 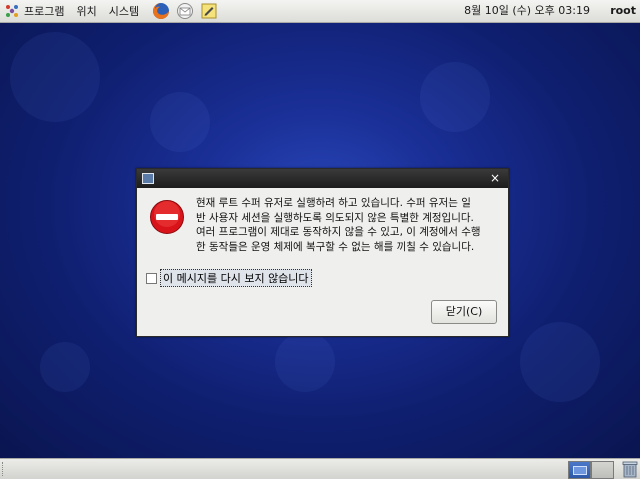 I want to click on workspace-window-thumb, so click(x=580, y=470).